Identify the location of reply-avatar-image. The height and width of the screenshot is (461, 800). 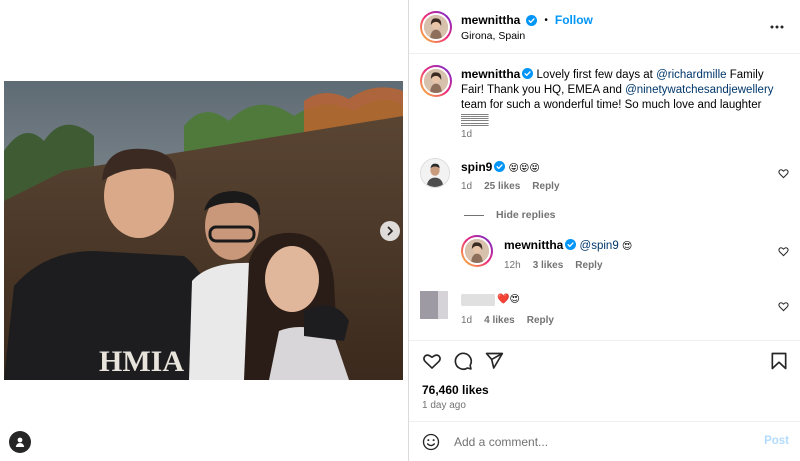
(477, 251).